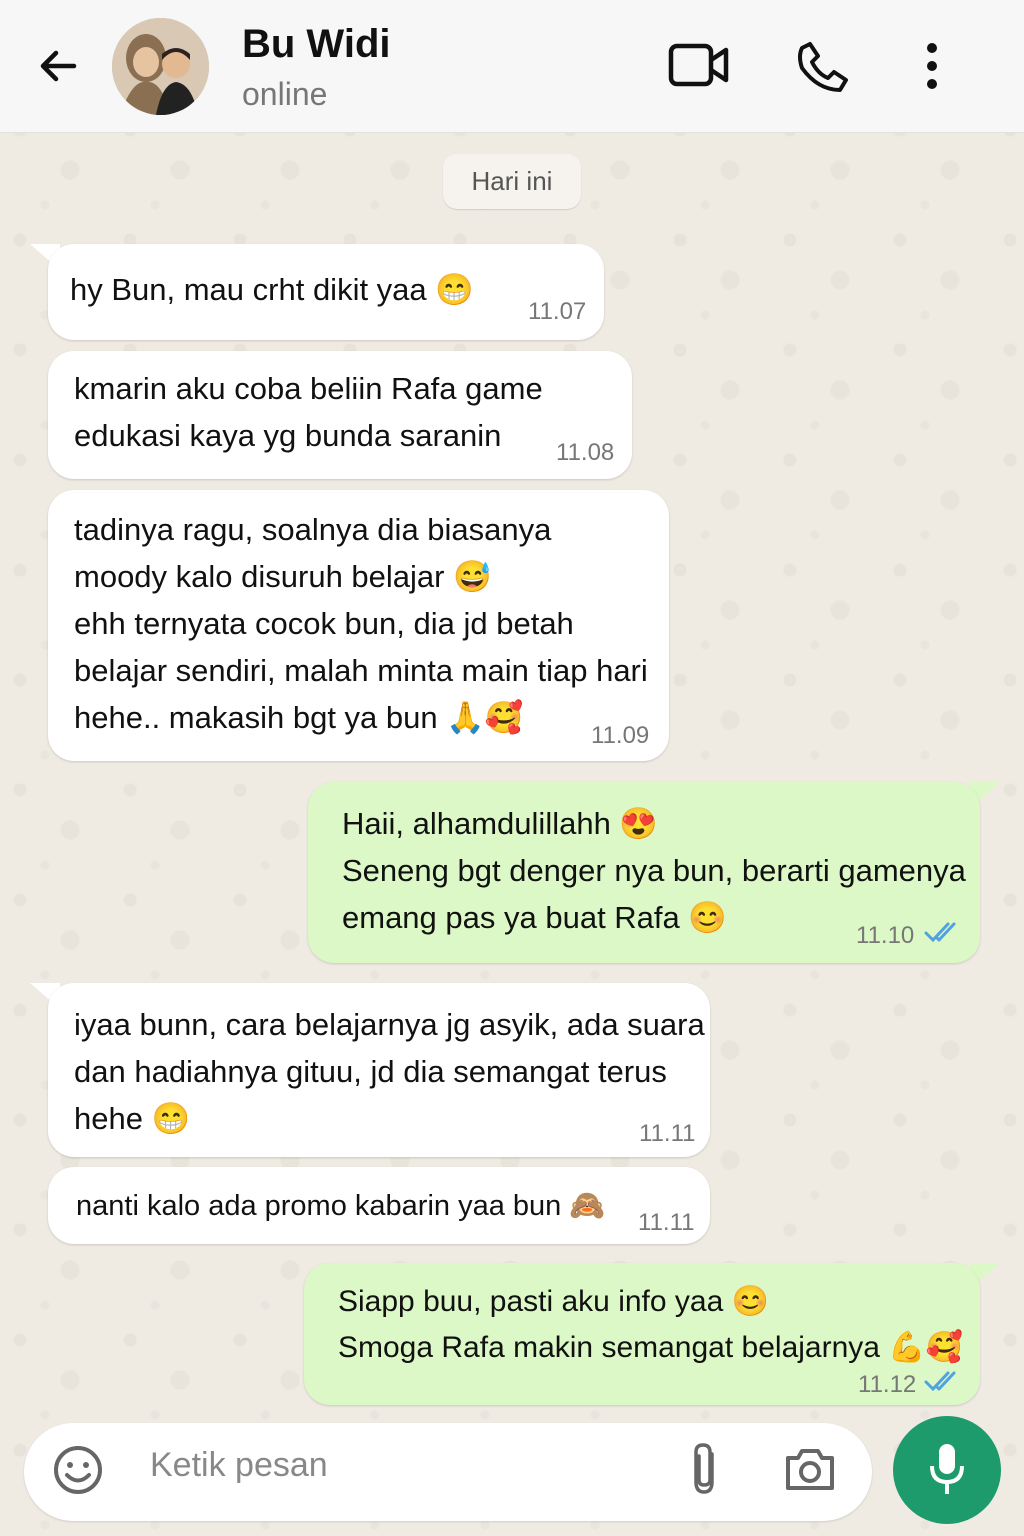  Describe the element at coordinates (160, 66) in the screenshot. I see `avatar` at that location.